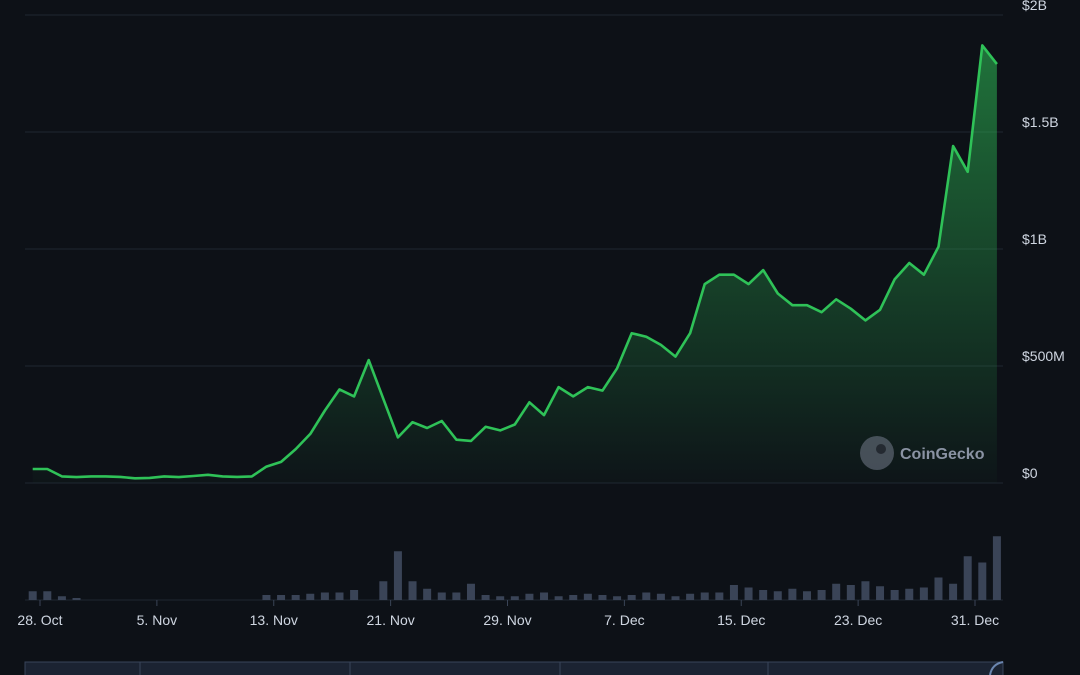  Describe the element at coordinates (858, 620) in the screenshot. I see `x-tick-label: 23. Dec` at that location.